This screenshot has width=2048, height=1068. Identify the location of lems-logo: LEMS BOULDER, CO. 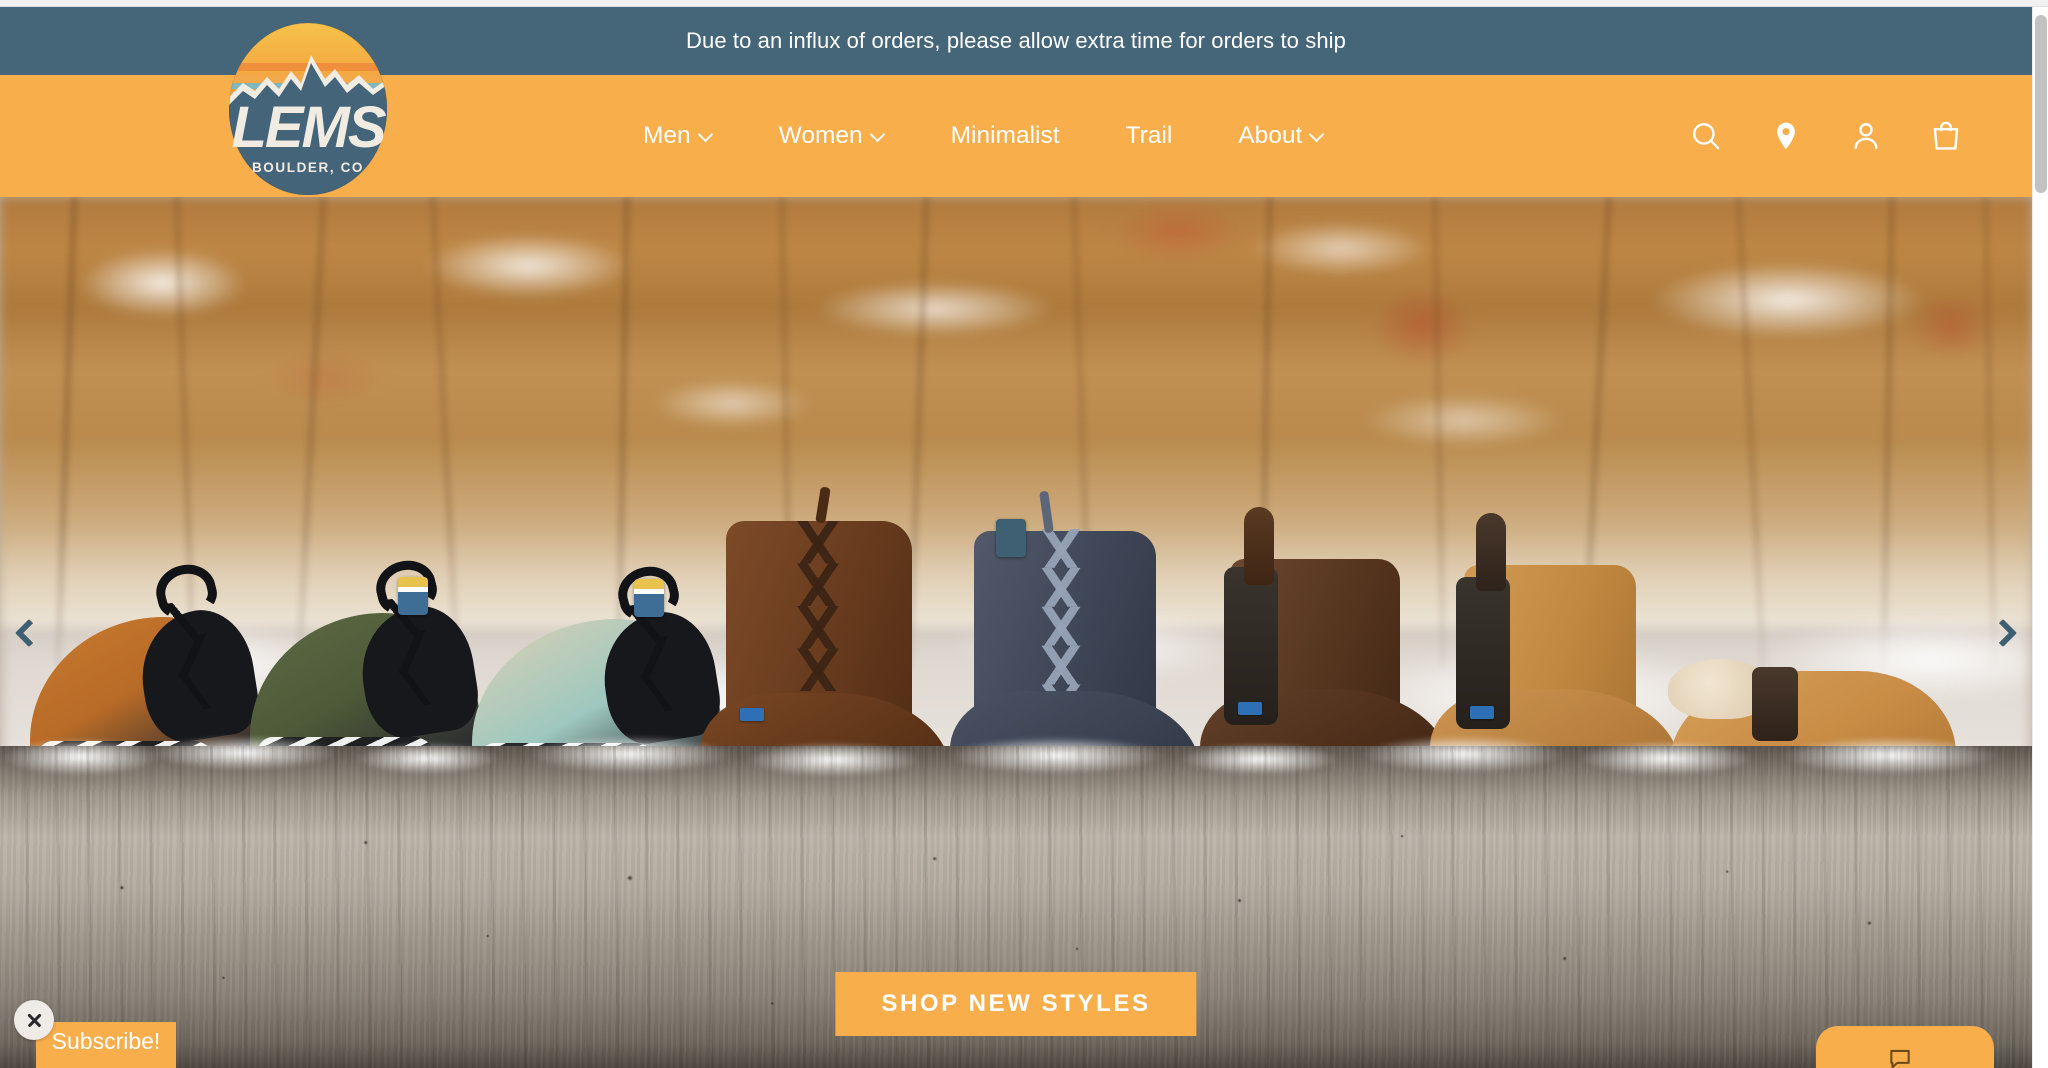
(308, 109).